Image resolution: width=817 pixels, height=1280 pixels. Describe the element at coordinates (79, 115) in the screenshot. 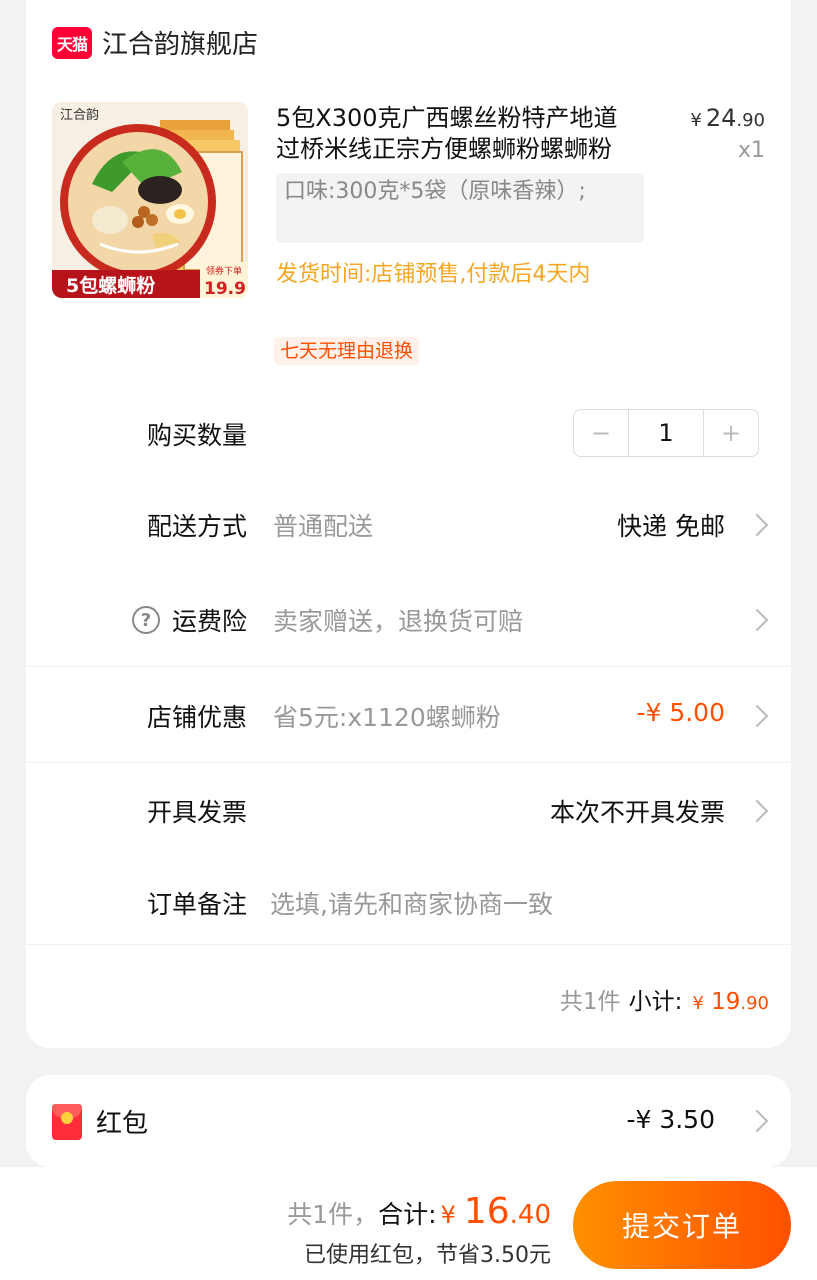

I see `brand-logo-text: 江合韵` at that location.